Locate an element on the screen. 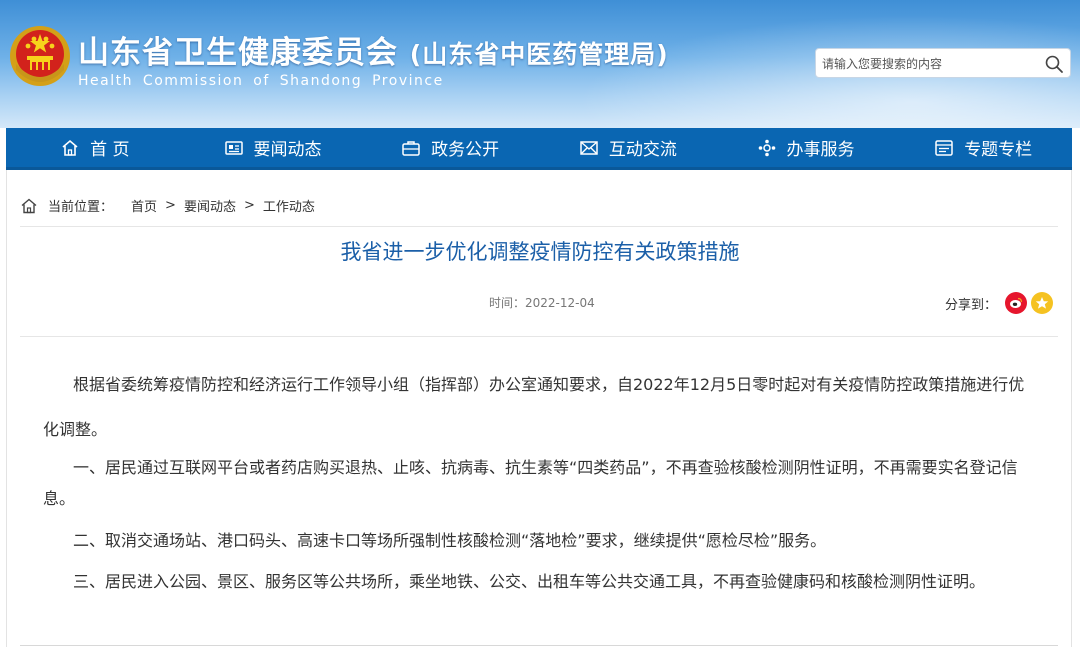 This screenshot has width=1080, height=647. publish-time: 时间：2022-12-04 is located at coordinates (542, 303).